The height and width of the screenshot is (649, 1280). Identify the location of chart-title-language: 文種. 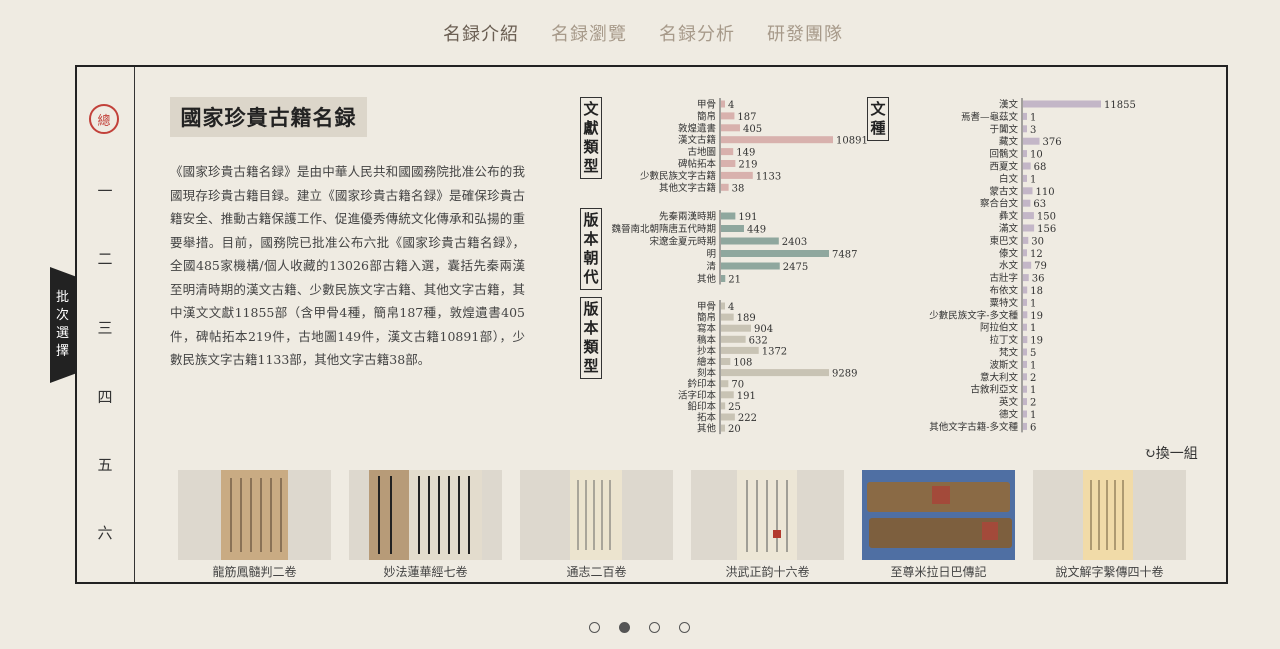
(878, 119).